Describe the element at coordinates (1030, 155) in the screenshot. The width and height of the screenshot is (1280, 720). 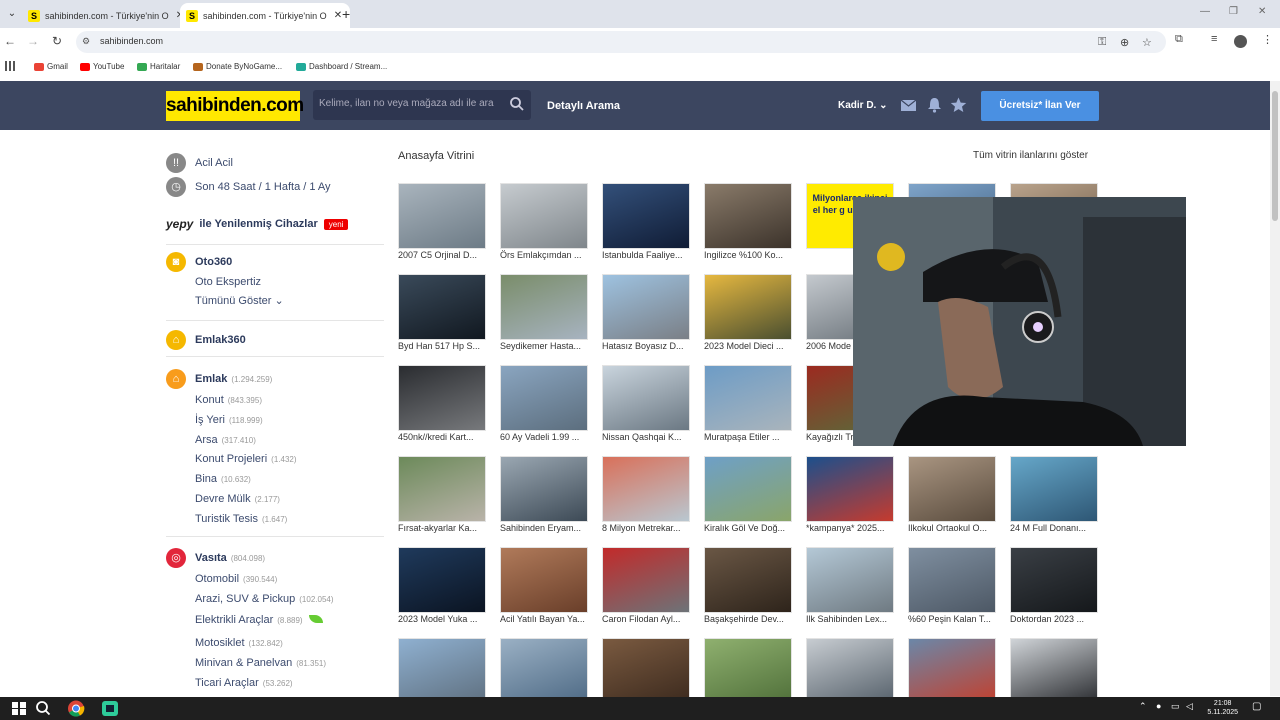
I see `see-all-showcase-link: Tüm vitrin ilanlarını göster` at that location.